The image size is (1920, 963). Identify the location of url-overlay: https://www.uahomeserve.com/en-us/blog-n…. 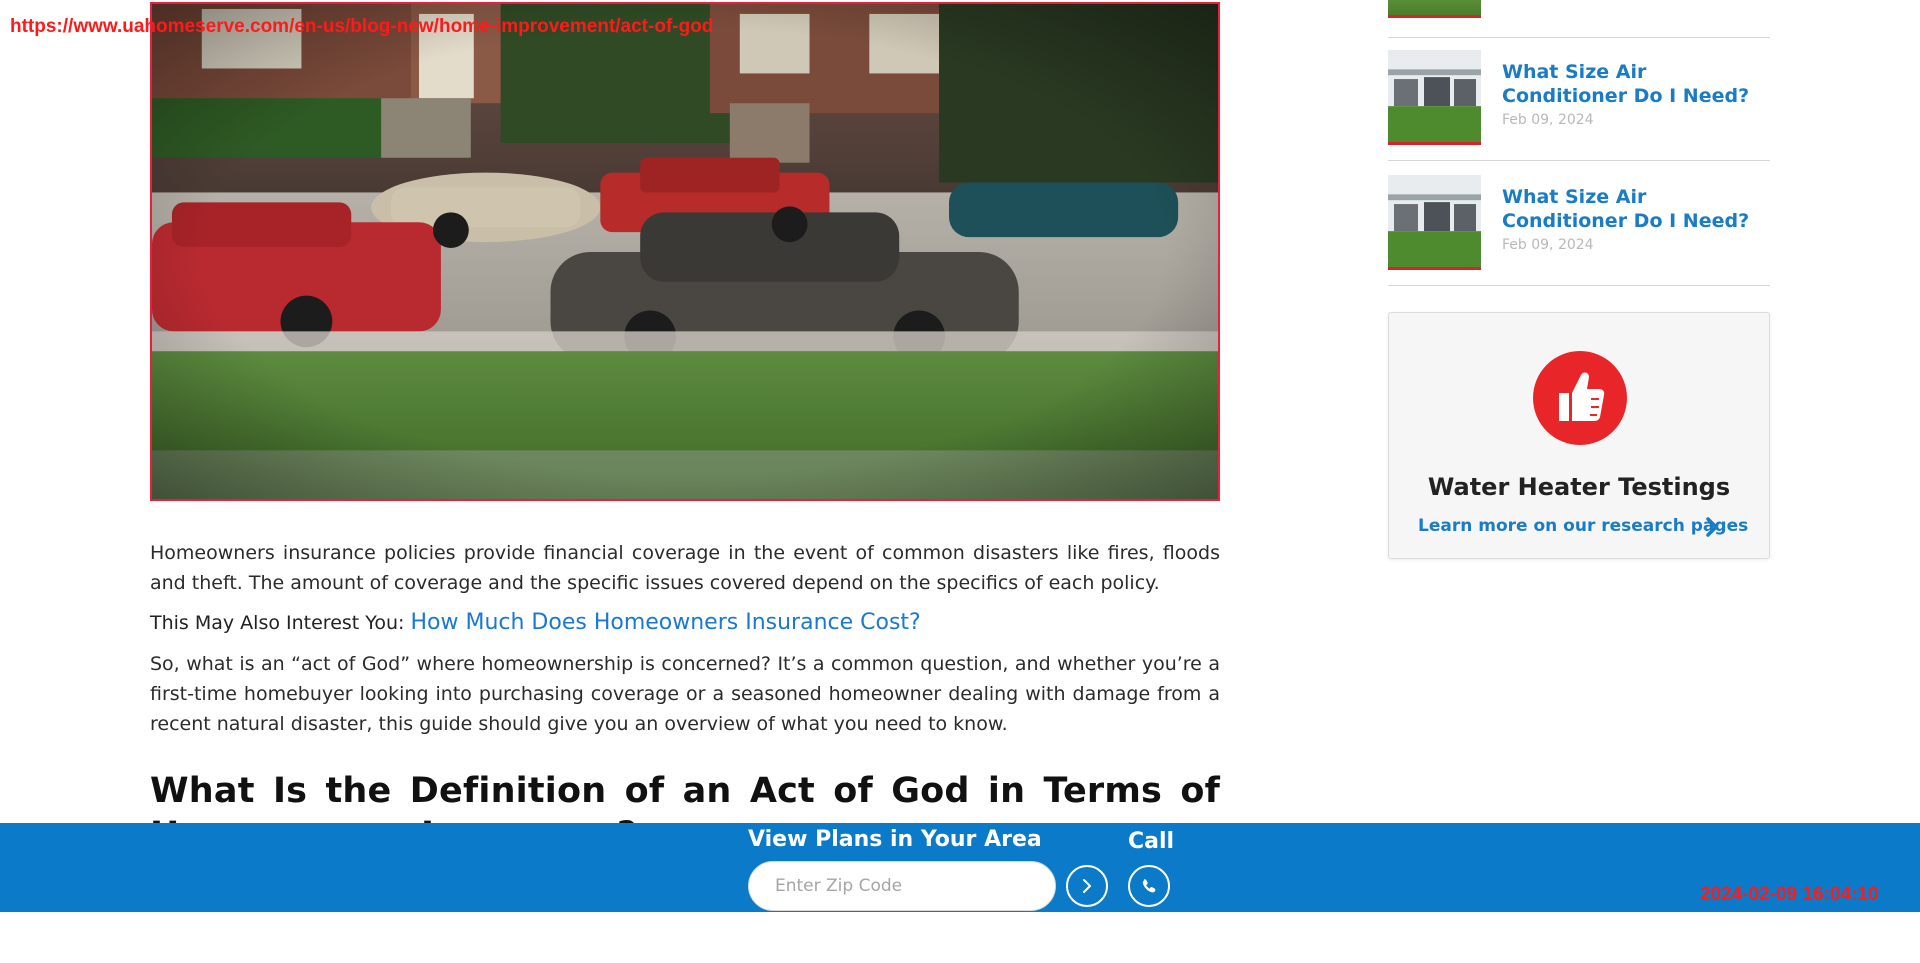
(362, 26).